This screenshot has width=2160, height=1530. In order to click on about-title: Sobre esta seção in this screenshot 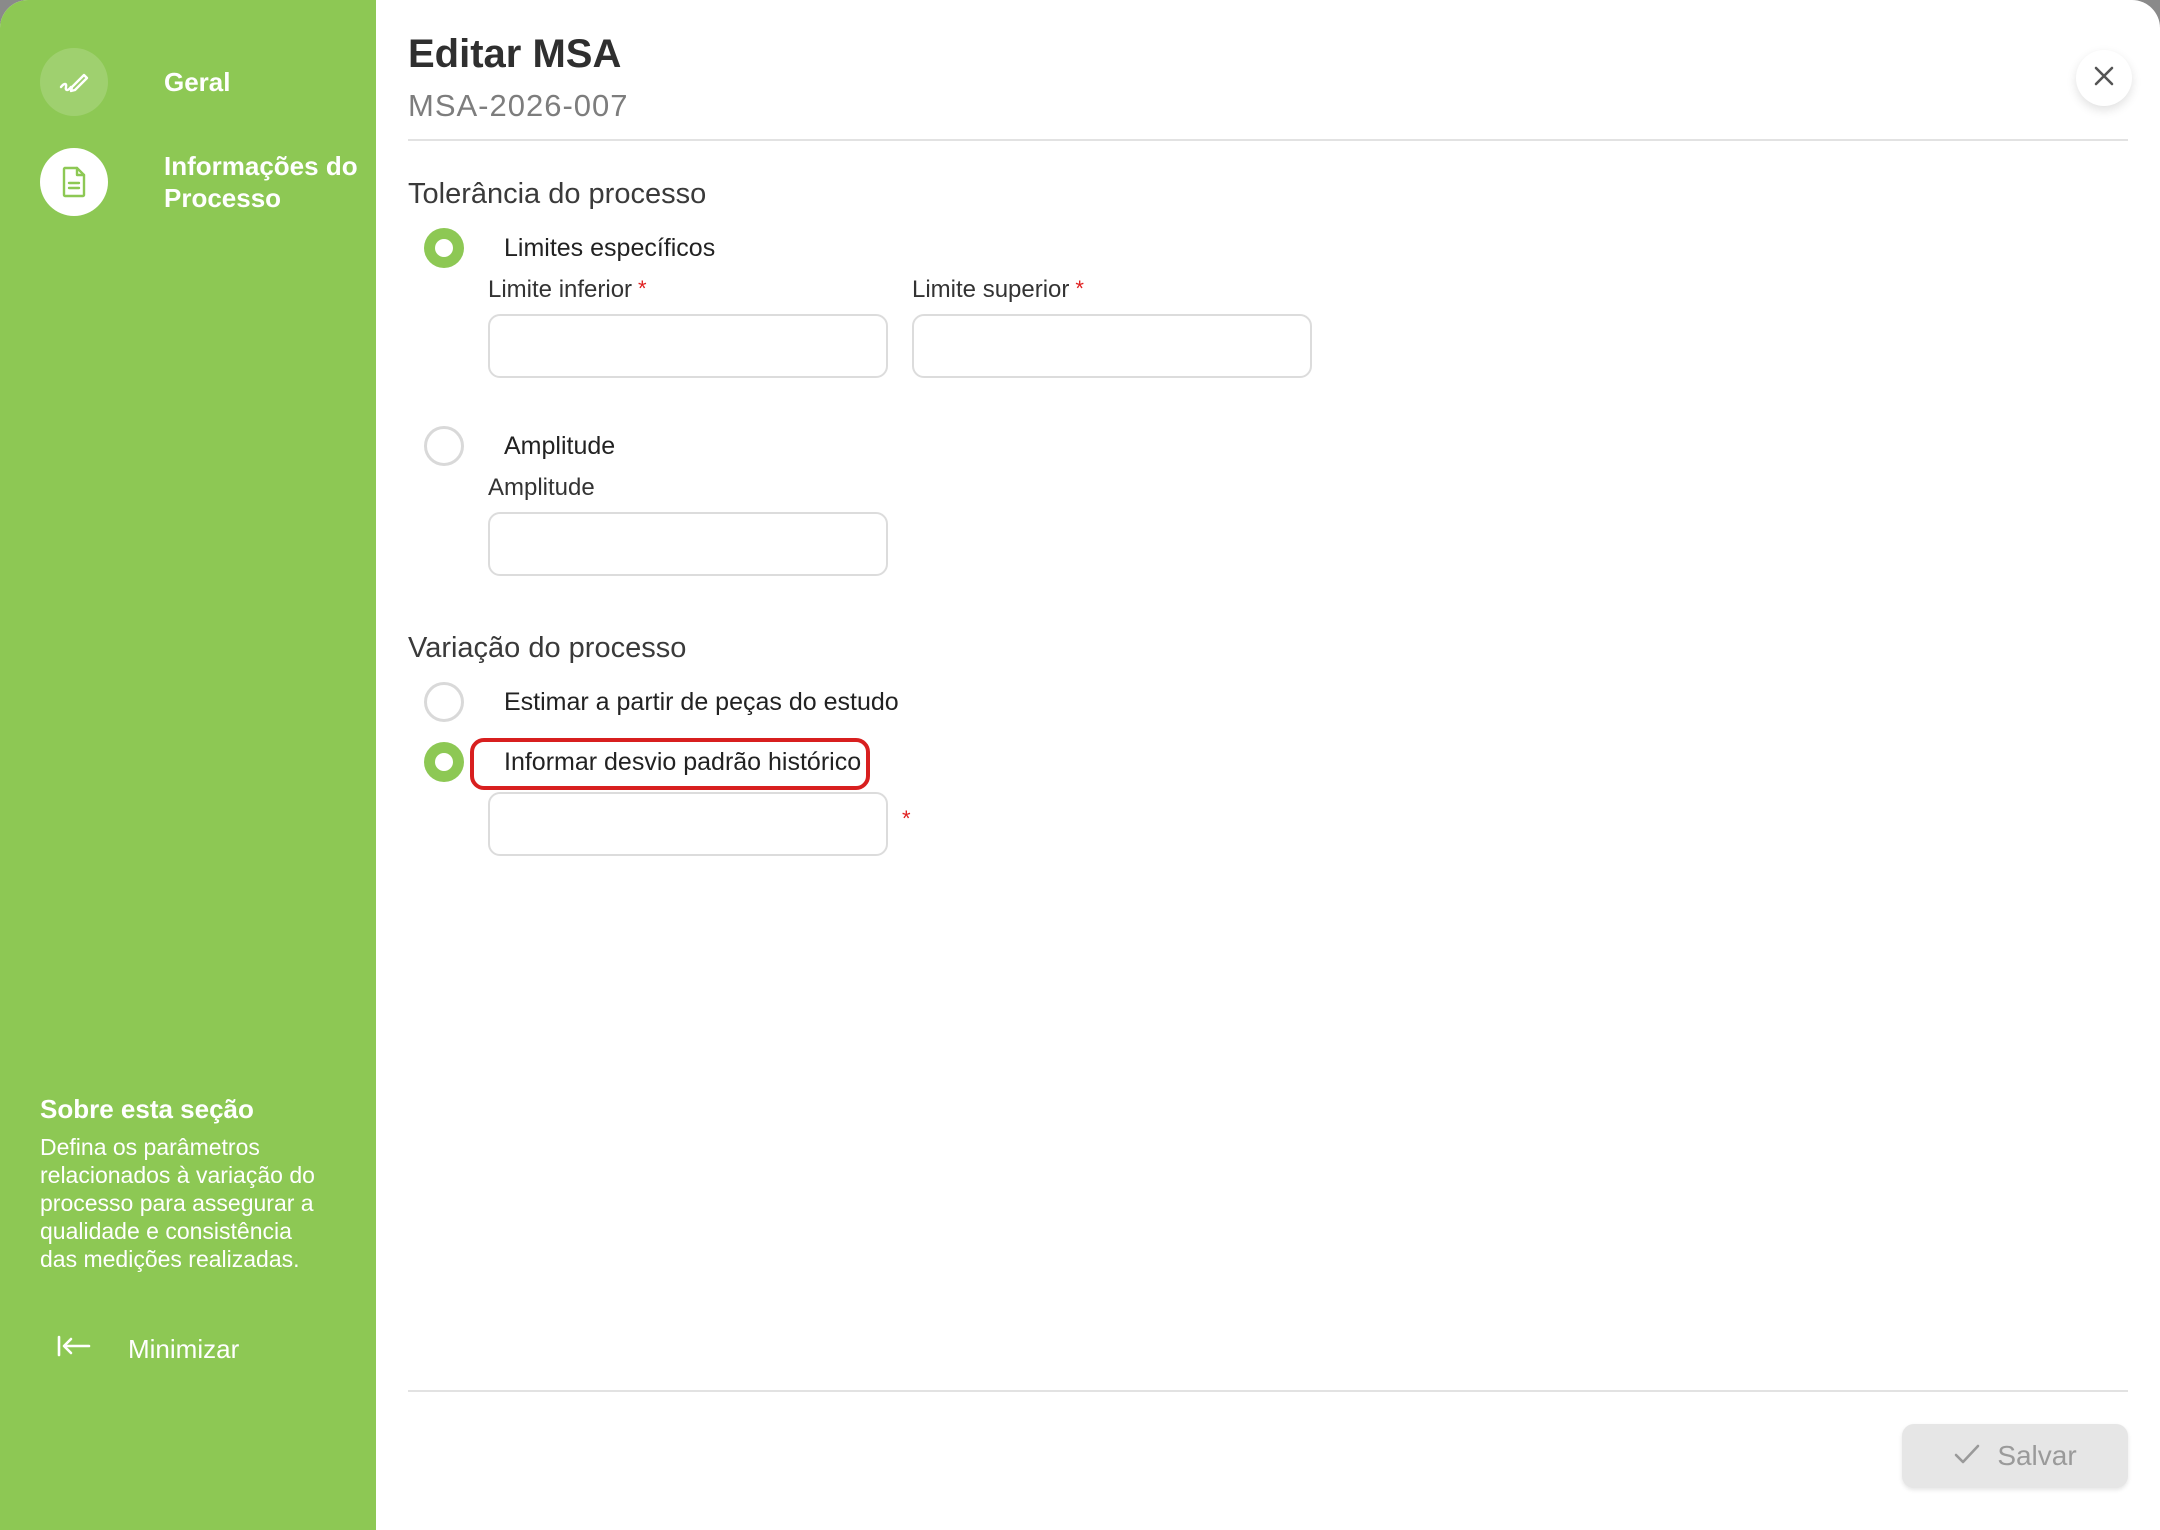, I will do `click(147, 1109)`.